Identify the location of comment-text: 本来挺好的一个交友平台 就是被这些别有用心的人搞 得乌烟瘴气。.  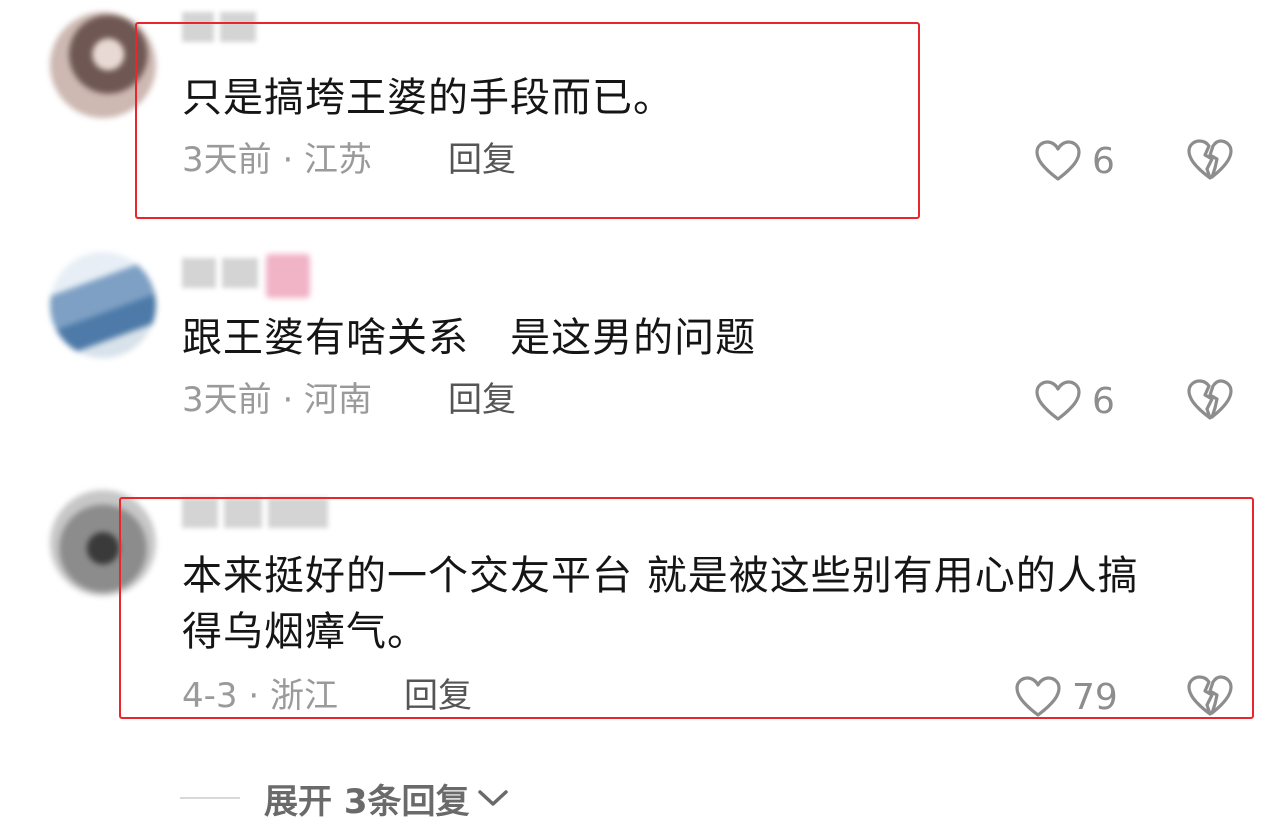
(712, 604).